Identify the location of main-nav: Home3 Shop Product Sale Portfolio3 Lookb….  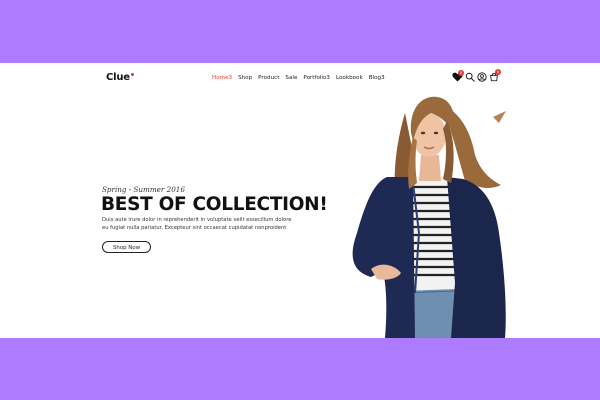
(298, 78).